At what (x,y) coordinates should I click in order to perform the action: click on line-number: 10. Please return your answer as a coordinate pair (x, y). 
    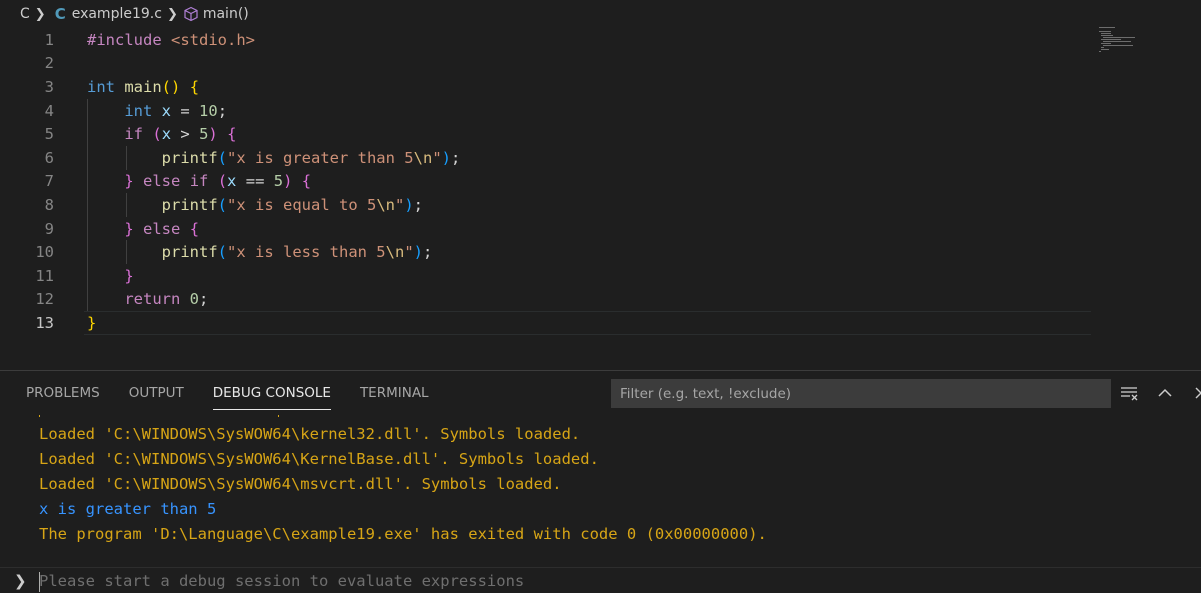
    Looking at the image, I should click on (44, 252).